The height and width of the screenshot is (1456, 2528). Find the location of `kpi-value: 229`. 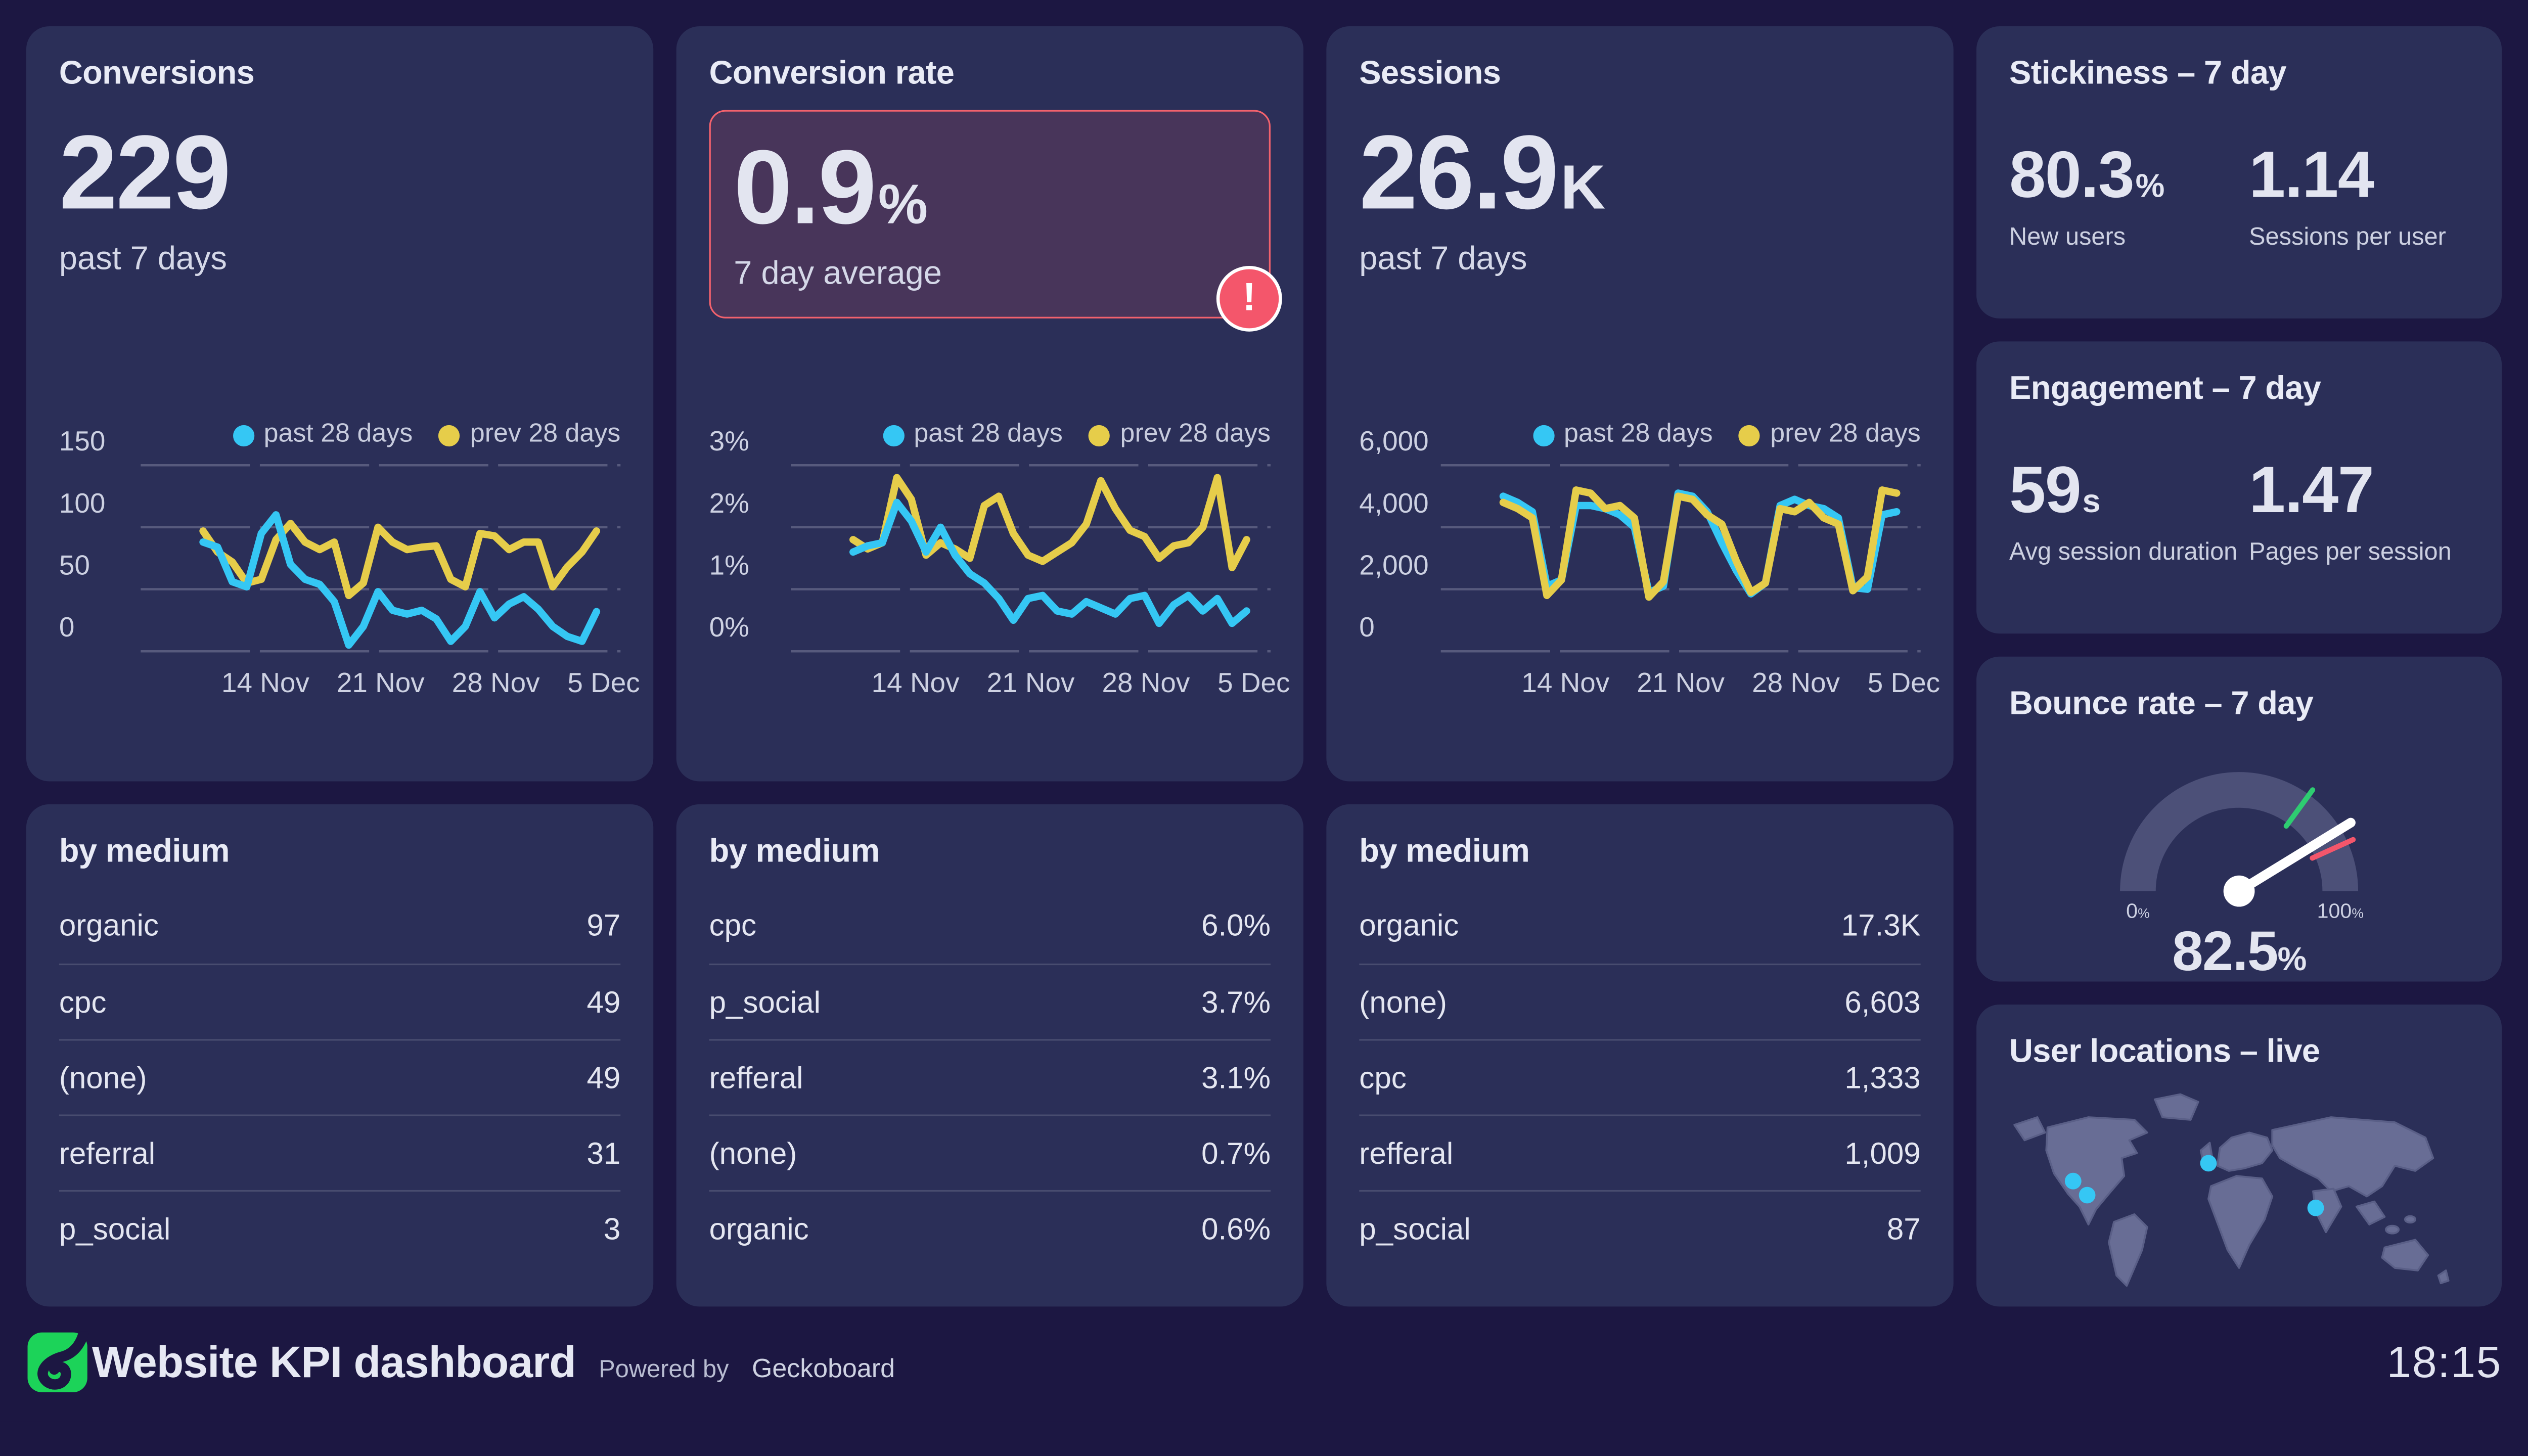

kpi-value: 229 is located at coordinates (145, 172).